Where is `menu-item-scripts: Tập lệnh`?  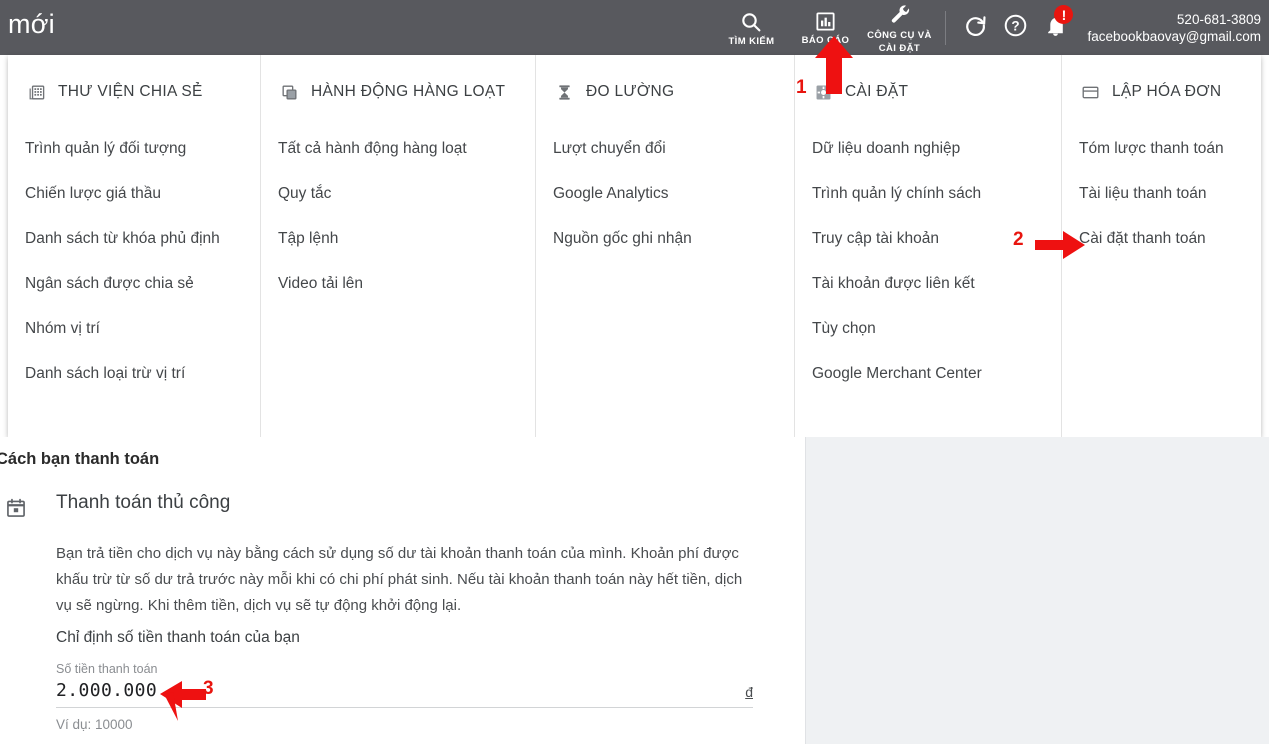 menu-item-scripts: Tập lệnh is located at coordinates (398, 238).